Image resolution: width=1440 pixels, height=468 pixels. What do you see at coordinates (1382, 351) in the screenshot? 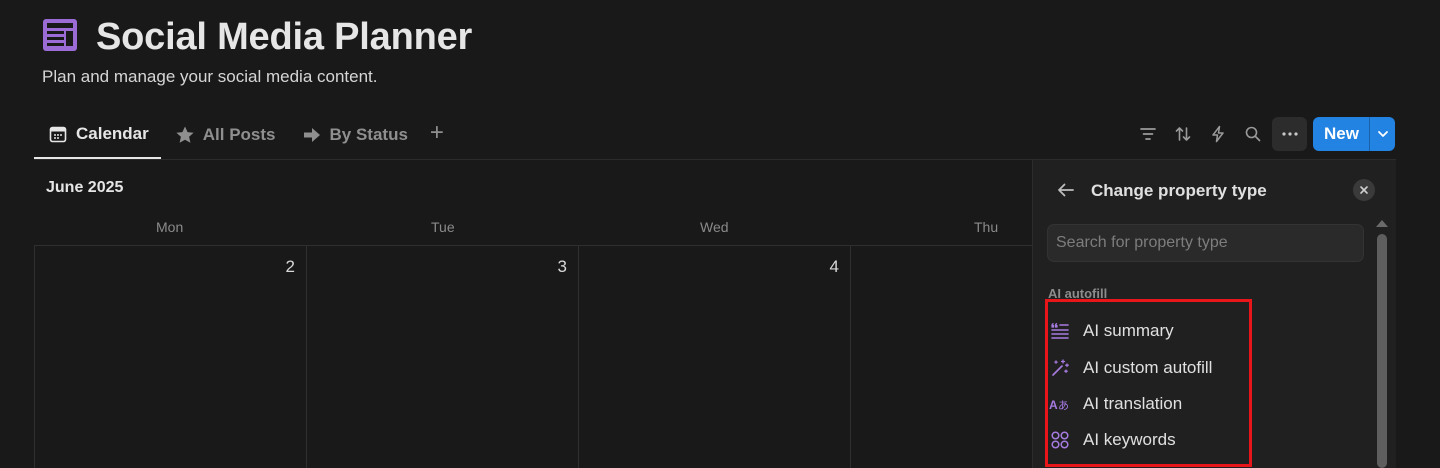
I see `scrollbar-thumb` at bounding box center [1382, 351].